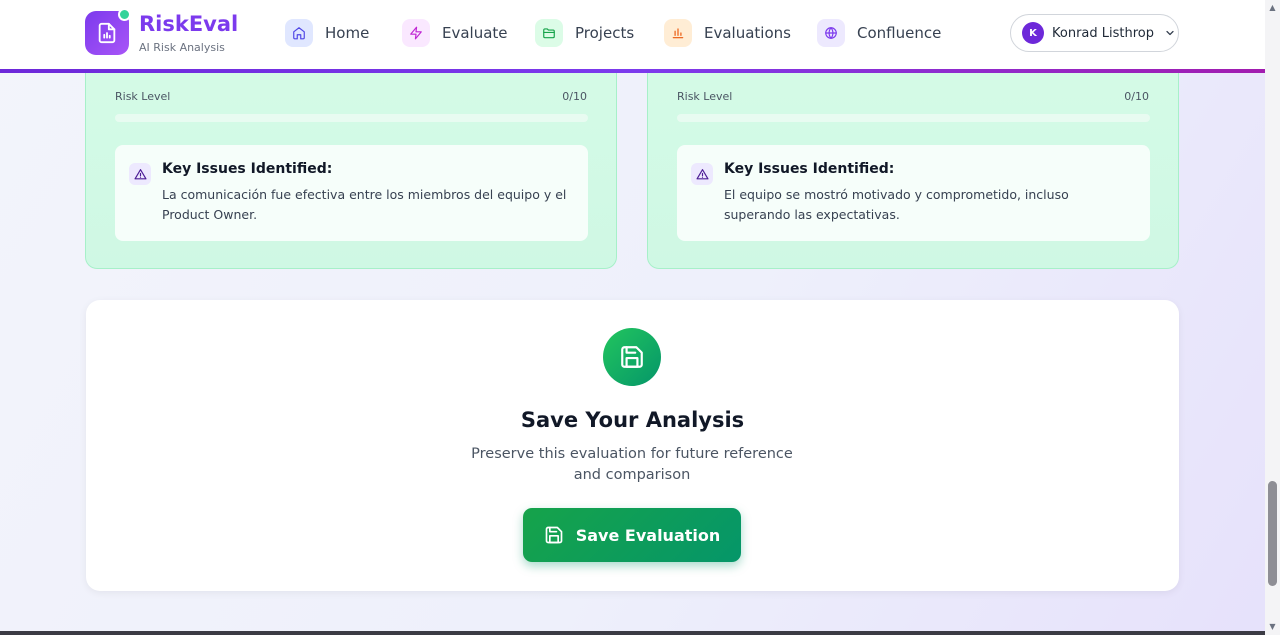 Image resolution: width=1280 pixels, height=635 pixels. I want to click on nav-item-projects: Projects, so click(584, 33).